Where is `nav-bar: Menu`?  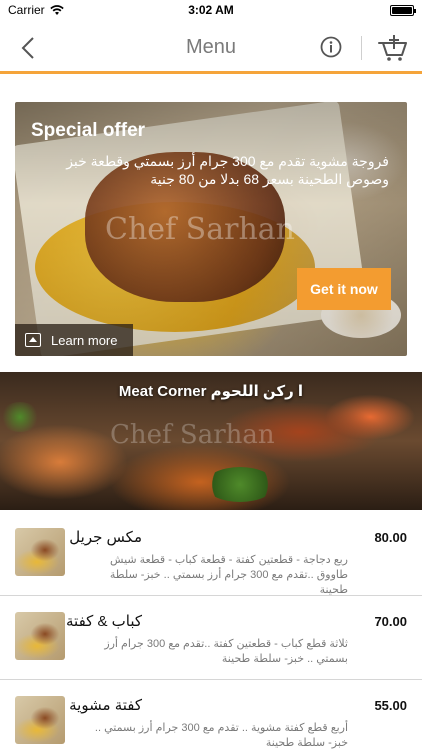
nav-bar: Menu is located at coordinates (211, 48).